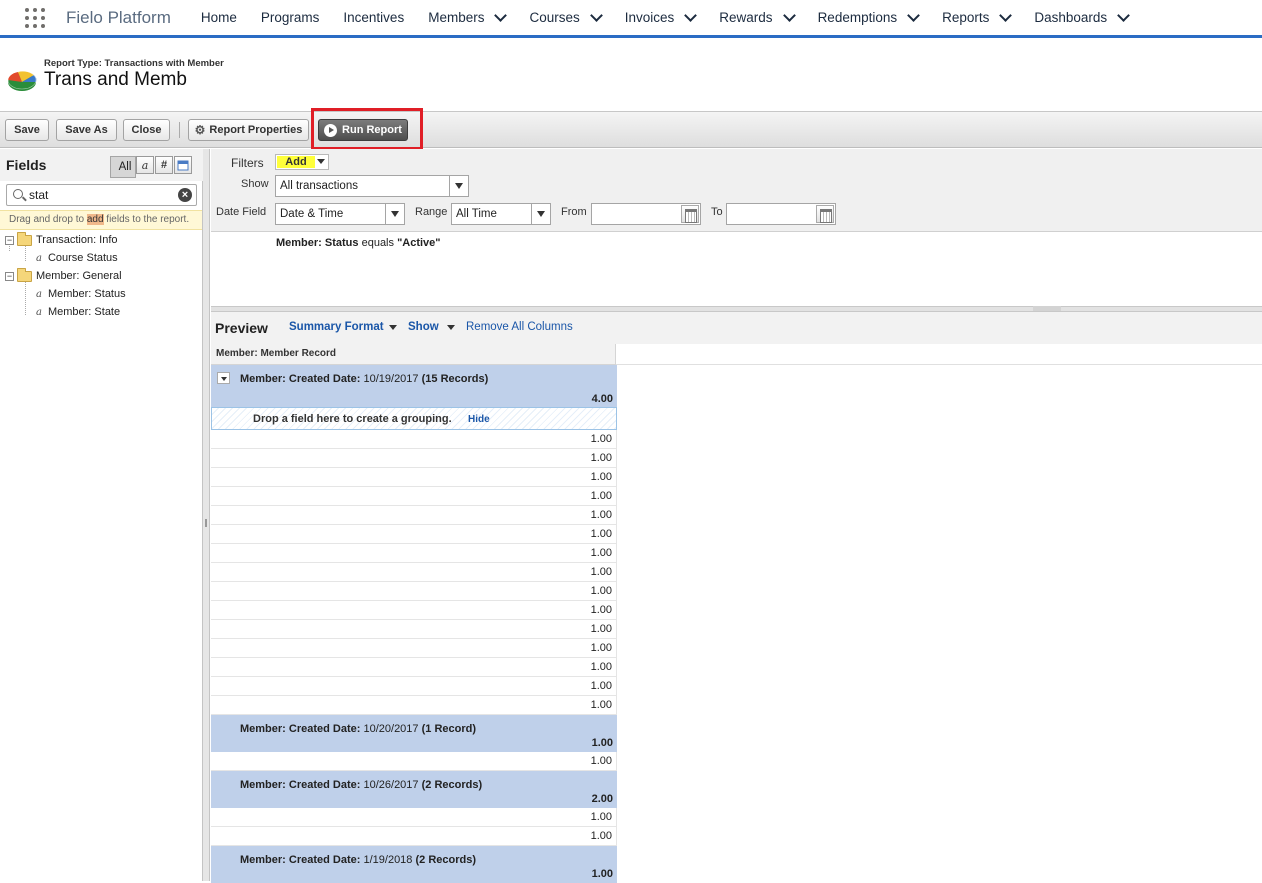  Describe the element at coordinates (78, 312) in the screenshot. I see `tree-item-member-state: a Member: State` at that location.